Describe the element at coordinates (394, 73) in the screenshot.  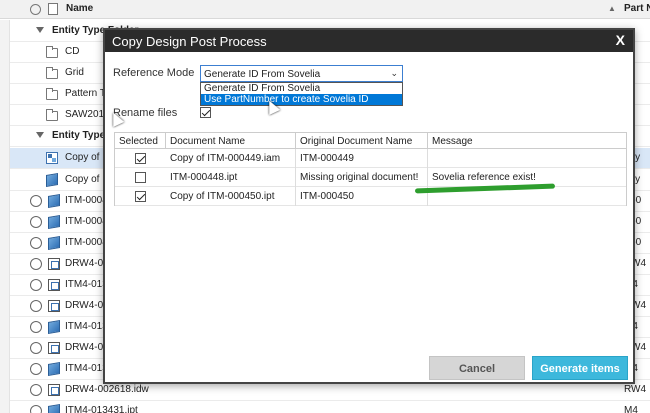
I see `chevron-down-icon: ⌄` at that location.